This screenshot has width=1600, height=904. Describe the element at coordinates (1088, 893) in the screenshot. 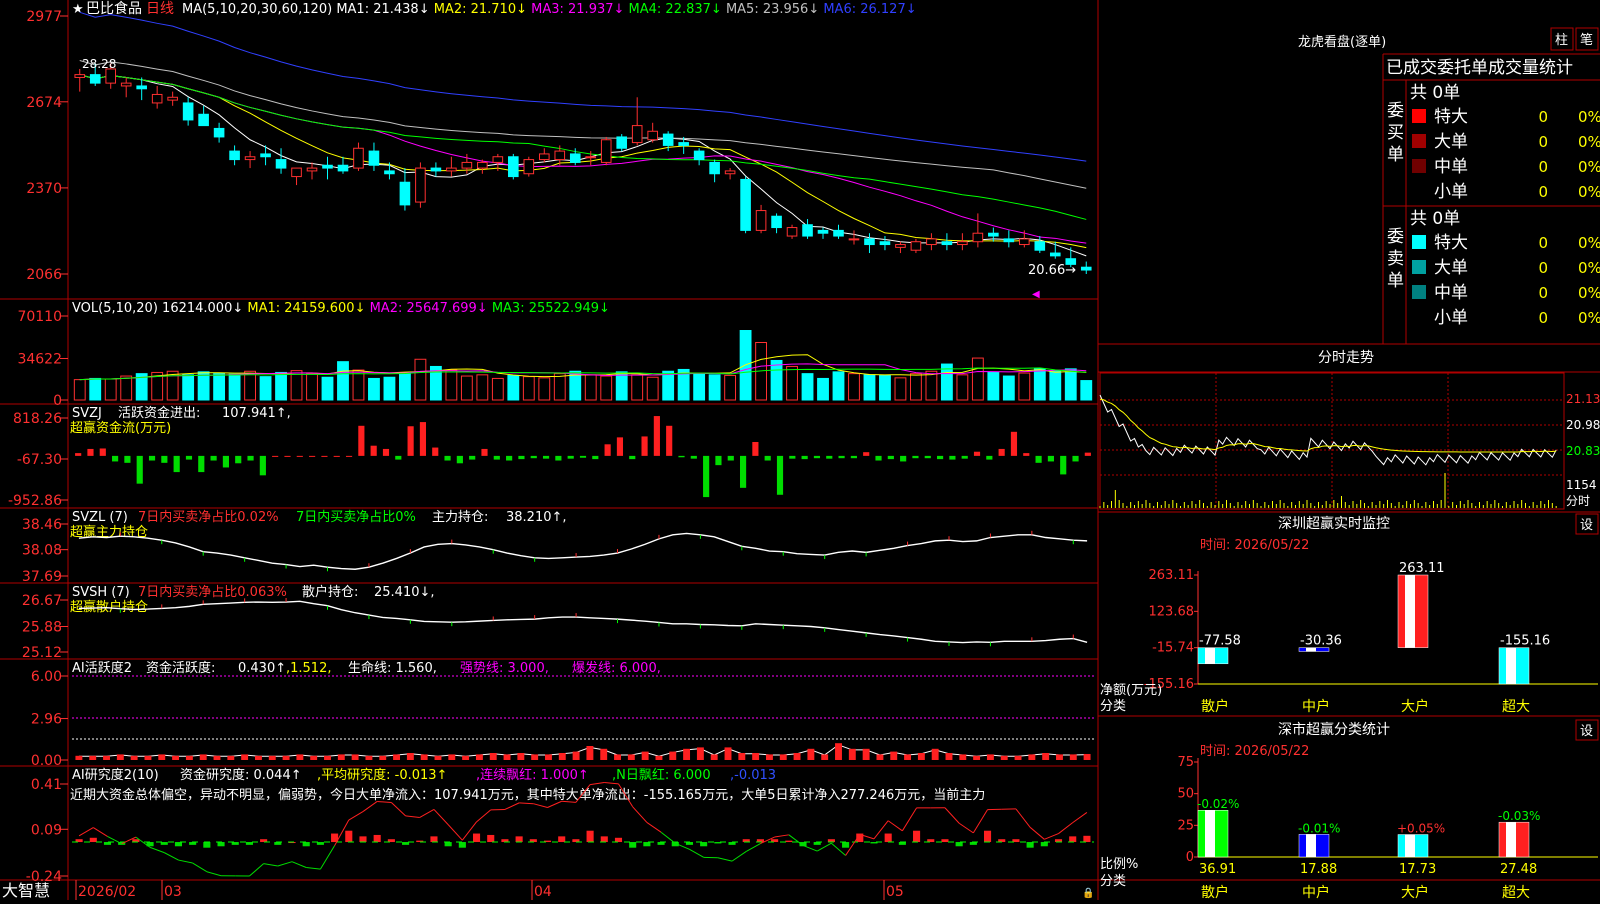

I see `lock-icon: 🔒` at that location.